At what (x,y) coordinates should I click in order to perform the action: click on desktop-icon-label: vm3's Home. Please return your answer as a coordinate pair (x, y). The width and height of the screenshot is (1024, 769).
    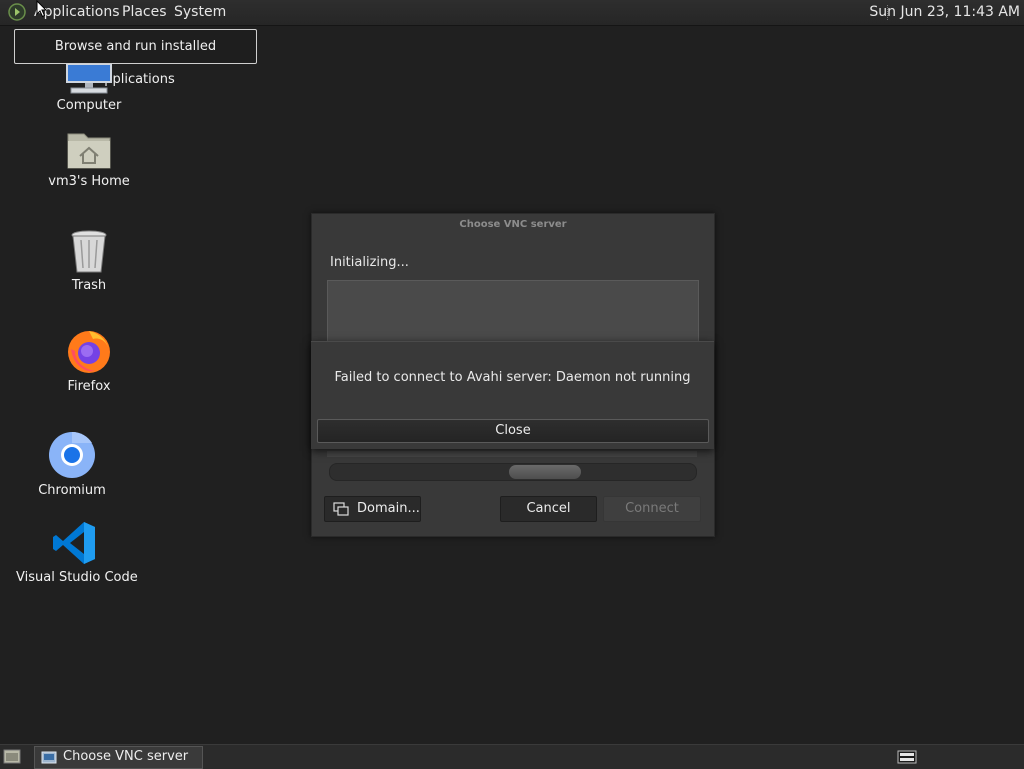
    Looking at the image, I should click on (89, 181).